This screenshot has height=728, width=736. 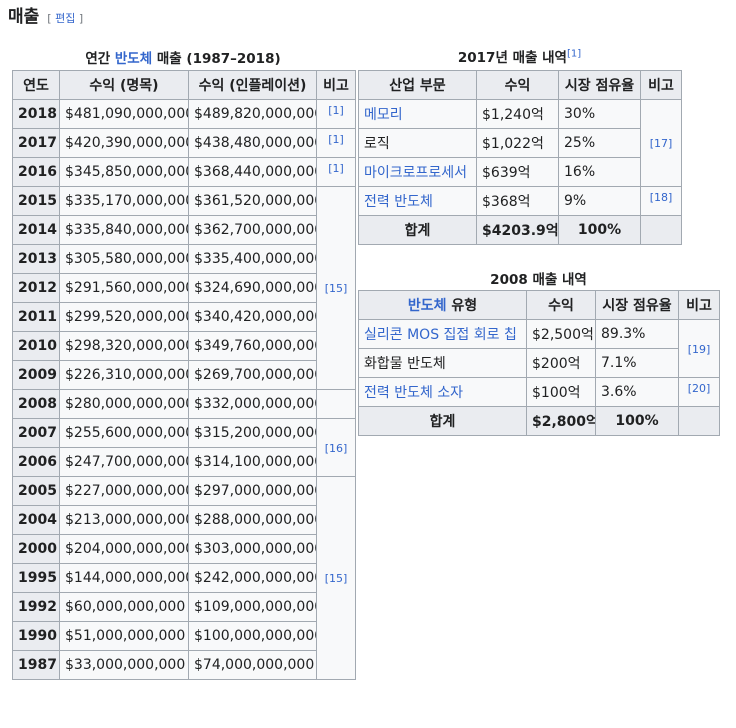 I want to click on table-row: 2004 $213,000,000,000 $288,000,000,000, so click(x=184, y=520).